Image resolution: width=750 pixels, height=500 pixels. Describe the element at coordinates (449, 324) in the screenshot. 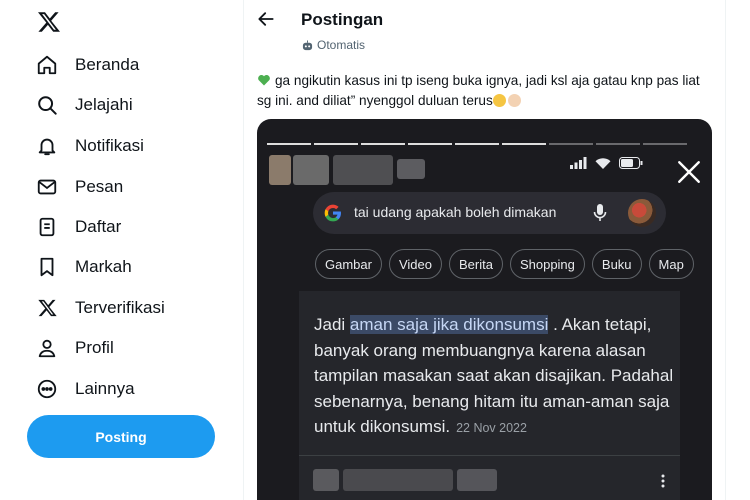

I see `snippet-highlight: aman saja jika dikonsumsi` at that location.